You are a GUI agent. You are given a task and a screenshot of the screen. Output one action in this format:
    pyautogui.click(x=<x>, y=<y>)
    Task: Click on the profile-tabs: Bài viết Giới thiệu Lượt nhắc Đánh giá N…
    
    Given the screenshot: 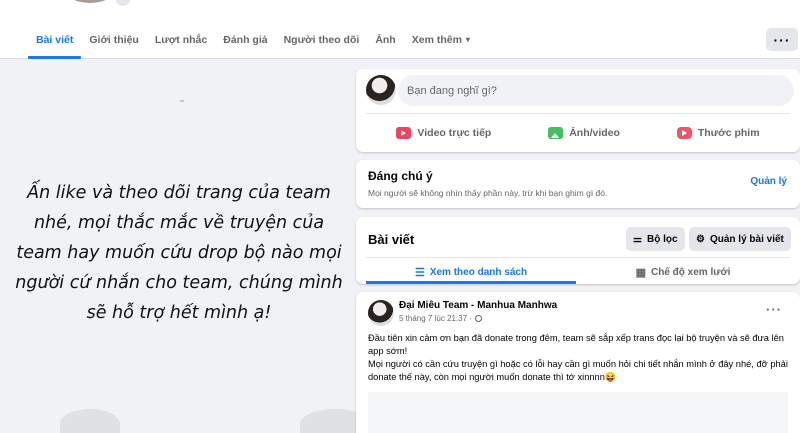 What is the action you would take?
    pyautogui.click(x=253, y=39)
    